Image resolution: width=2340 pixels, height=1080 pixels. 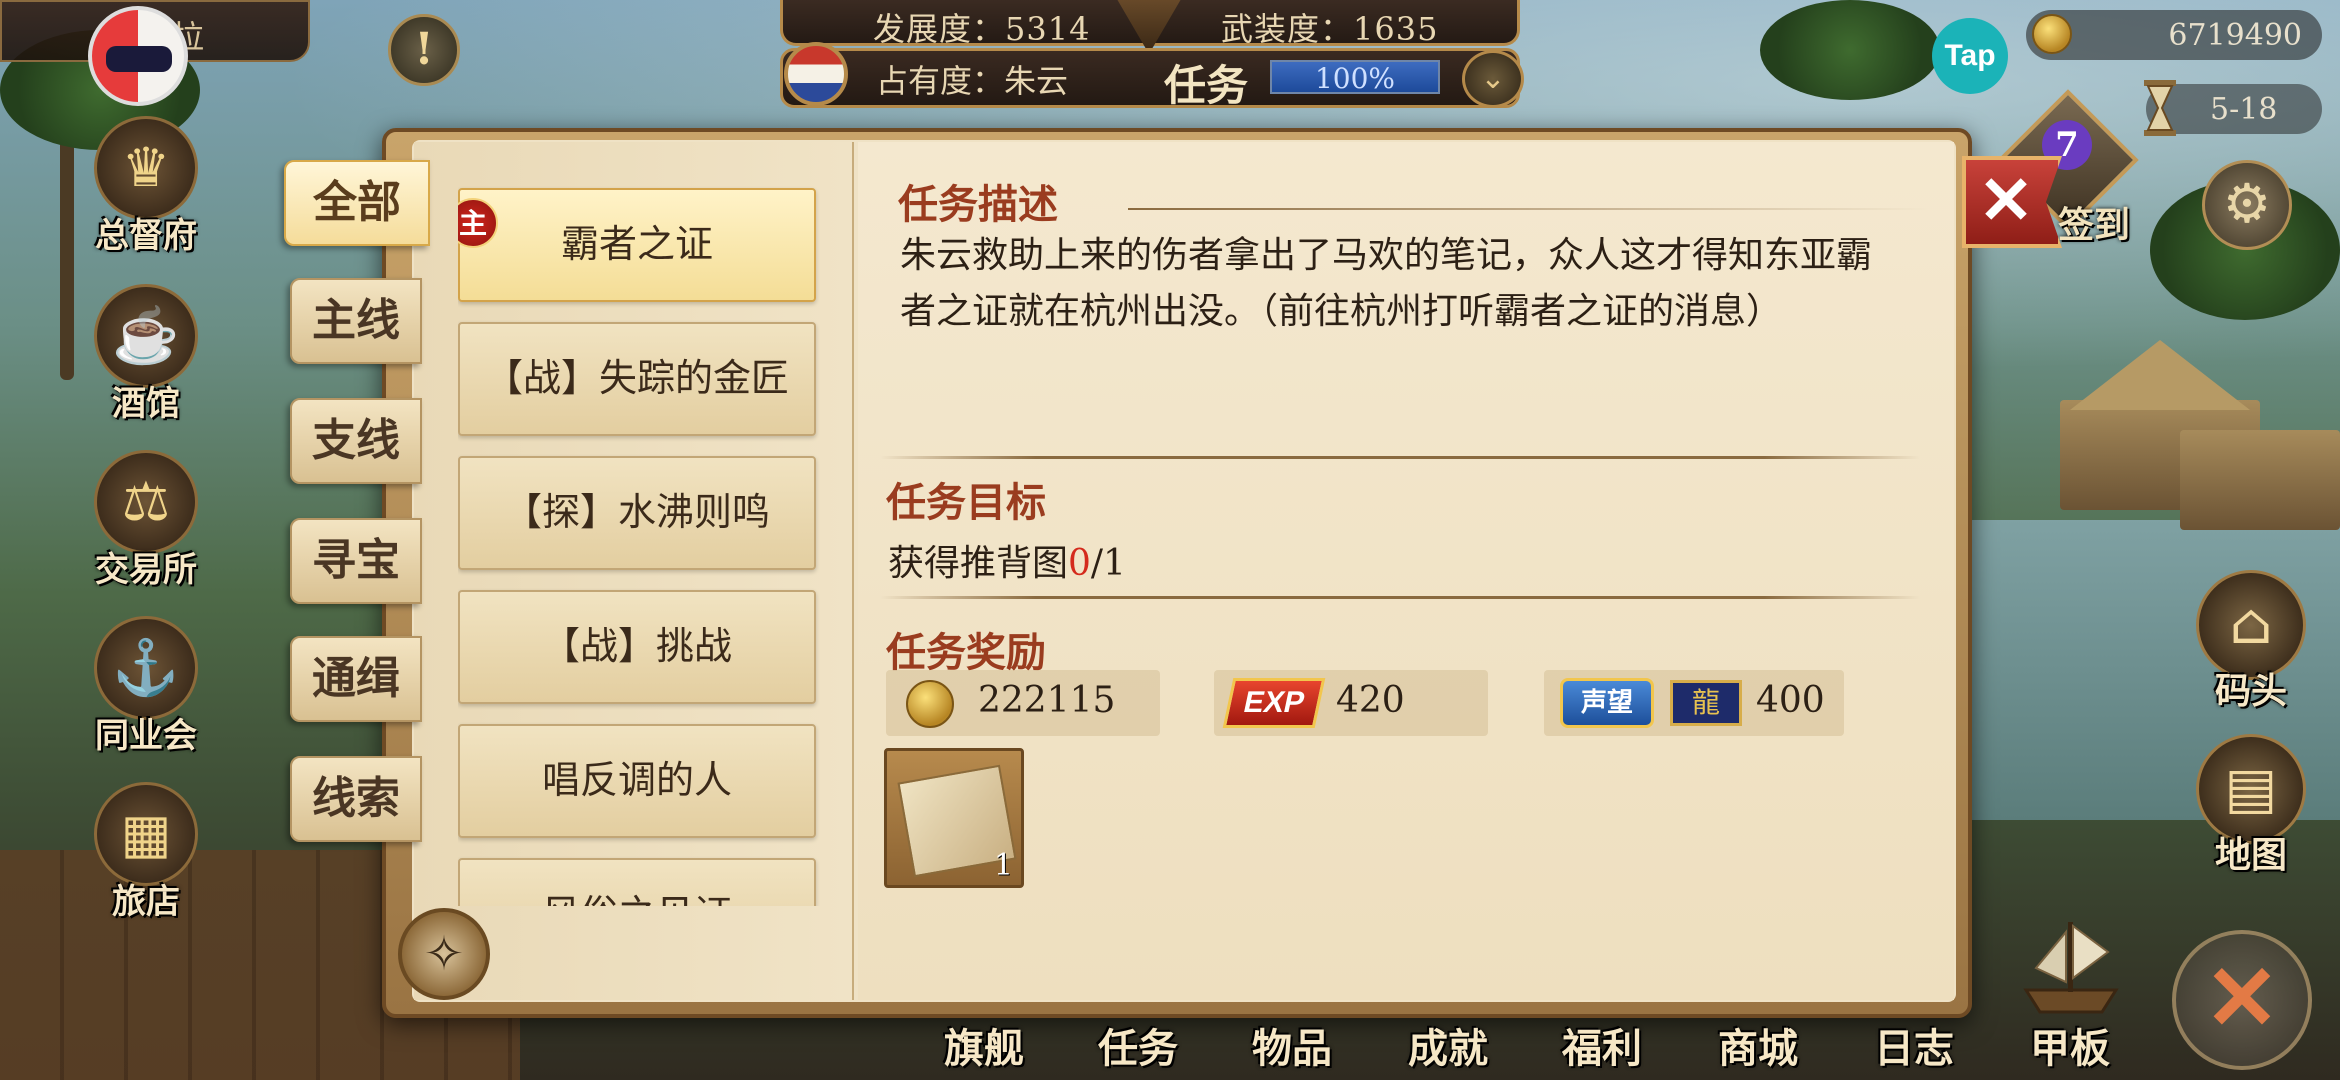 I want to click on beer-mug-icon: ☕, so click(x=146, y=336).